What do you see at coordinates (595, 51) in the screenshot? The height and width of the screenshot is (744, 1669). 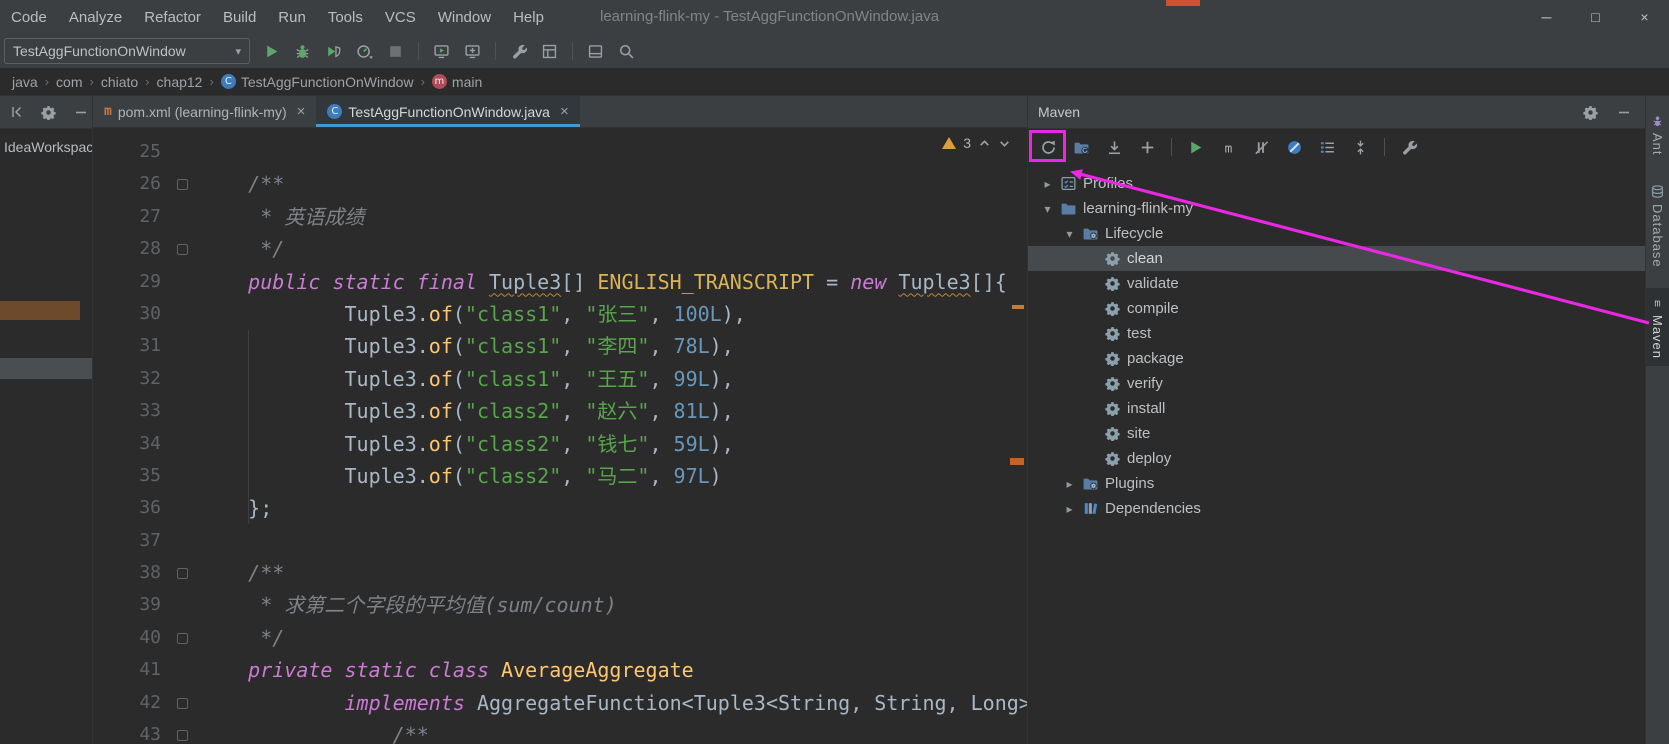 I see `layout-button` at bounding box center [595, 51].